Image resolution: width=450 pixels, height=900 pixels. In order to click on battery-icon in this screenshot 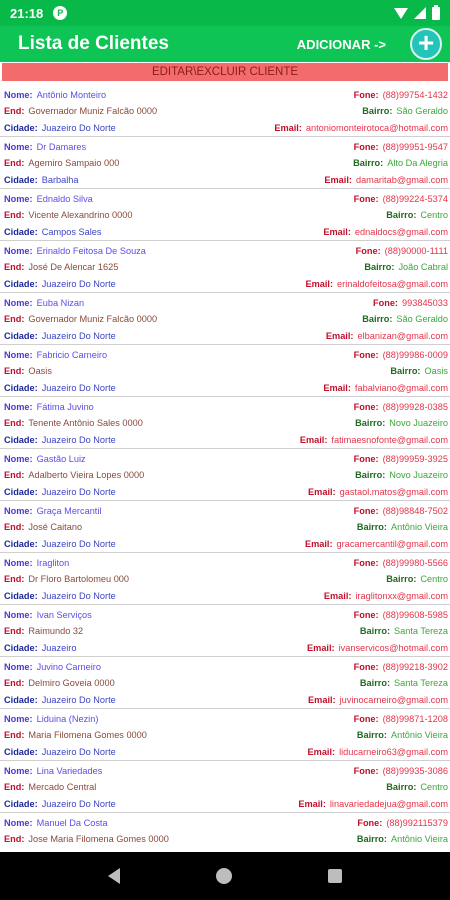, I will do `click(436, 12)`.